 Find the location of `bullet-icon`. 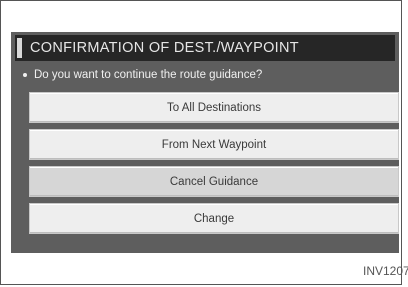

bullet-icon is located at coordinates (25, 75).